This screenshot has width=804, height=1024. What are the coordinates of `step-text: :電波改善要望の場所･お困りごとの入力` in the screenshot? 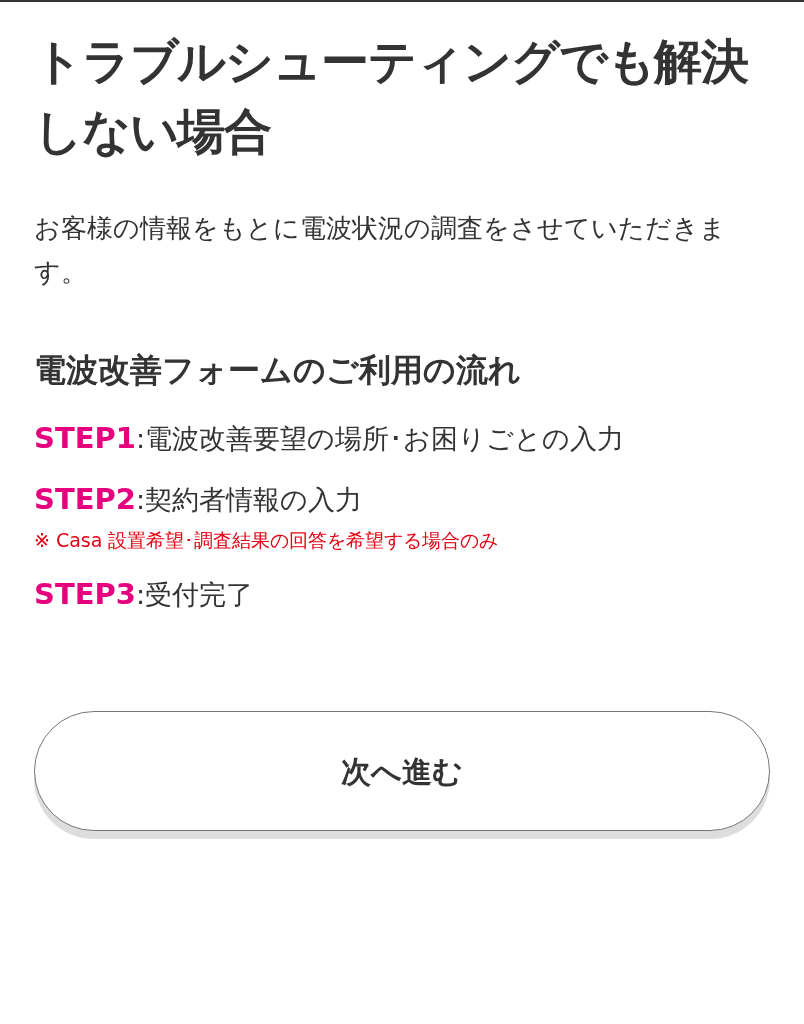 It's located at (380, 439).